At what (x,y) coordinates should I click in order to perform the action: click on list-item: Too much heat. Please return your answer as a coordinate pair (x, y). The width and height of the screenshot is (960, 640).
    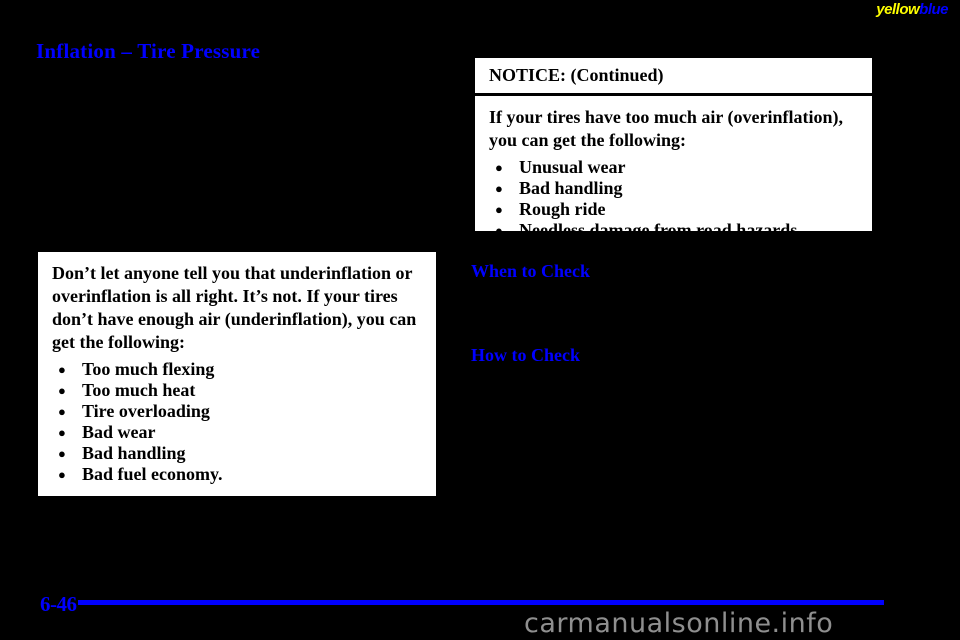
    Looking at the image, I should click on (237, 390).